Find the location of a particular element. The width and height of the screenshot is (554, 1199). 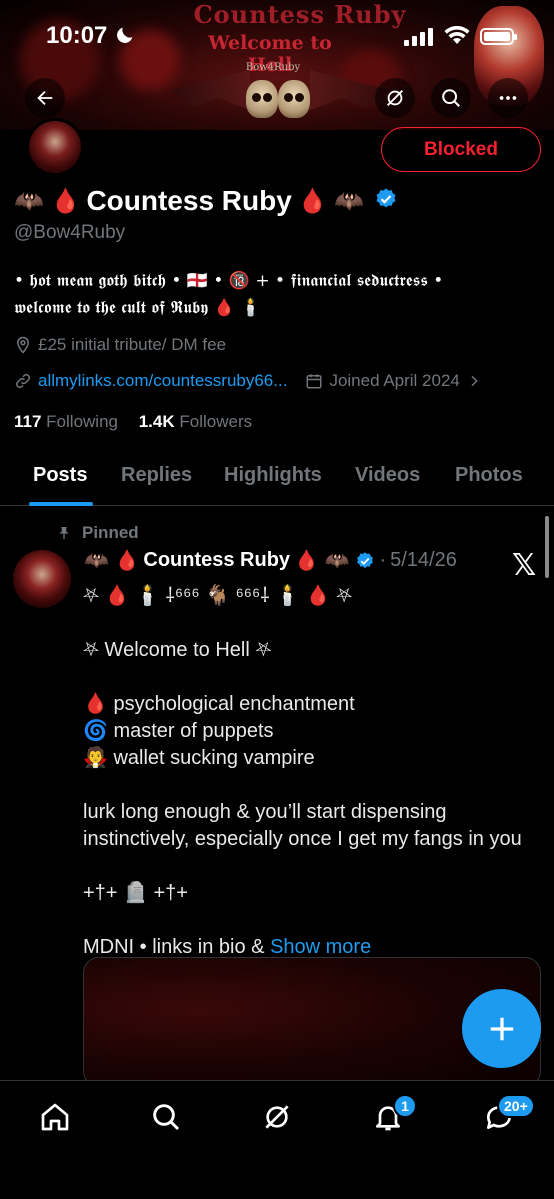

tweet-date: 5/14/26 is located at coordinates (423, 560).